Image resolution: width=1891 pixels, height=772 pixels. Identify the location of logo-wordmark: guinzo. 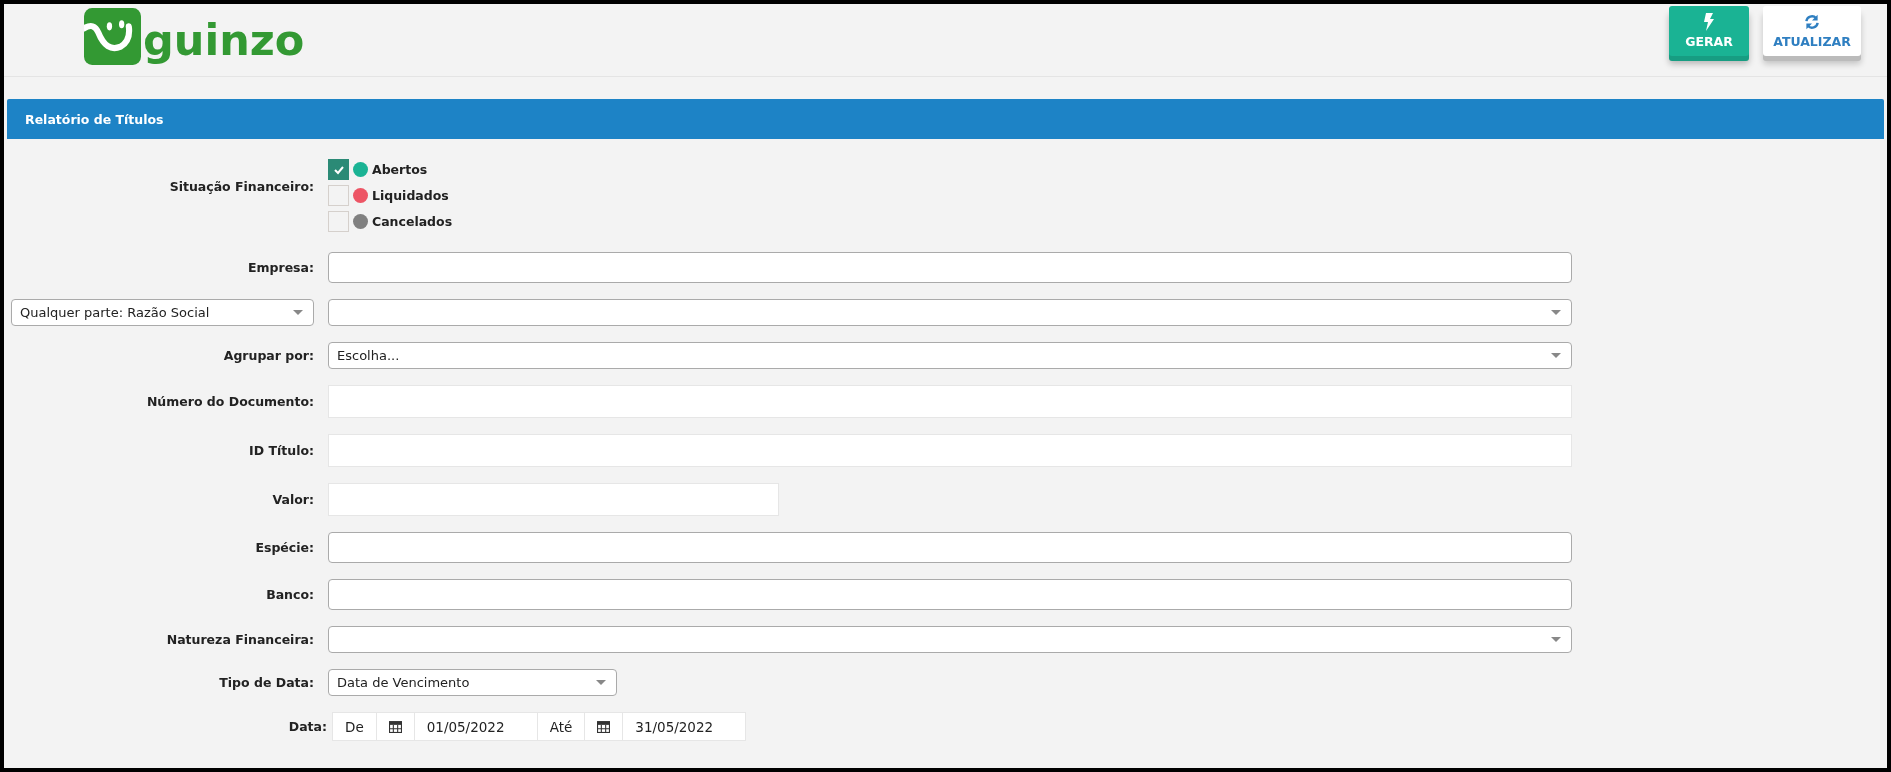
(224, 40).